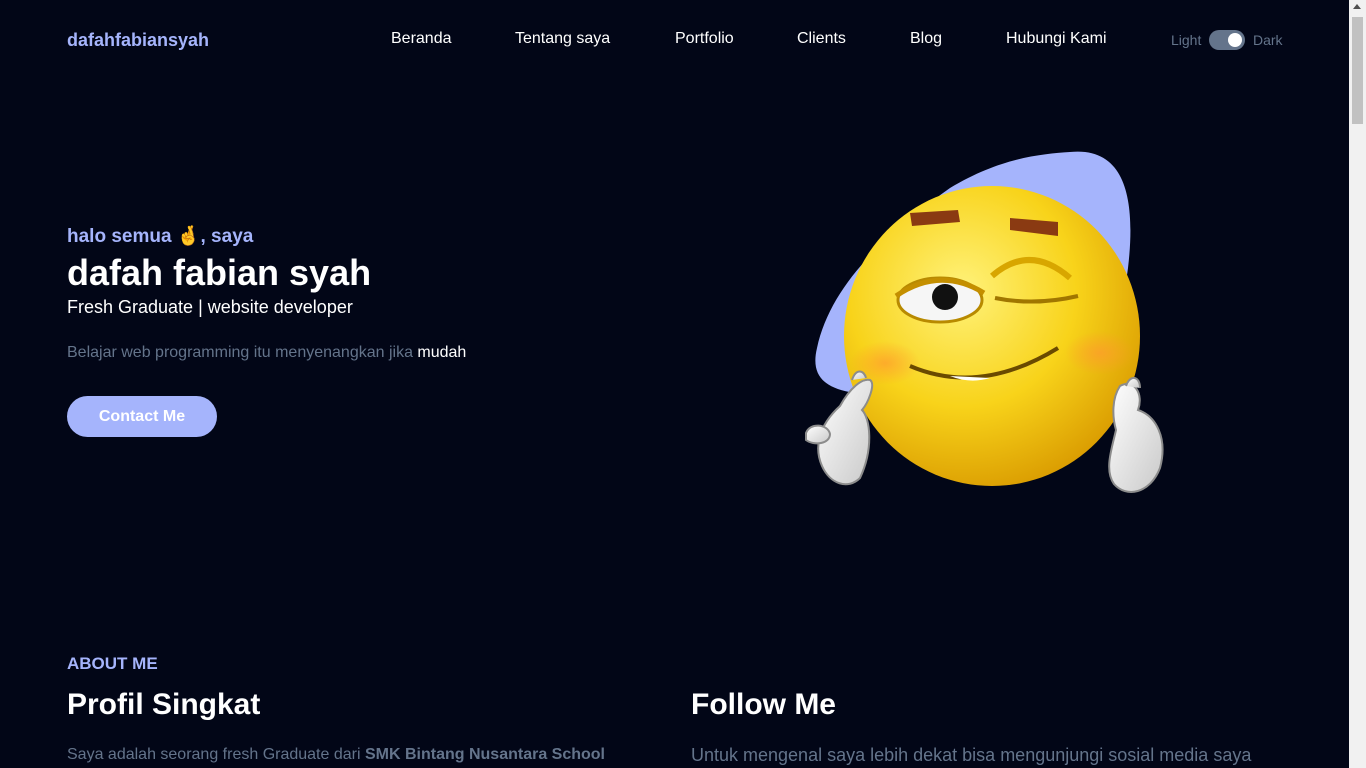 The width and height of the screenshot is (1366, 768). What do you see at coordinates (1235, 40) in the screenshot?
I see `toggle-knob` at bounding box center [1235, 40].